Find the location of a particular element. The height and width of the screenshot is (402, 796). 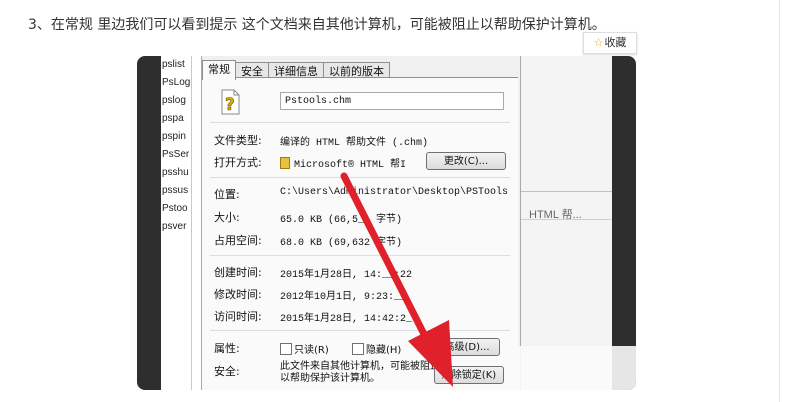

accessed-label: 访问时间: is located at coordinates (238, 316).